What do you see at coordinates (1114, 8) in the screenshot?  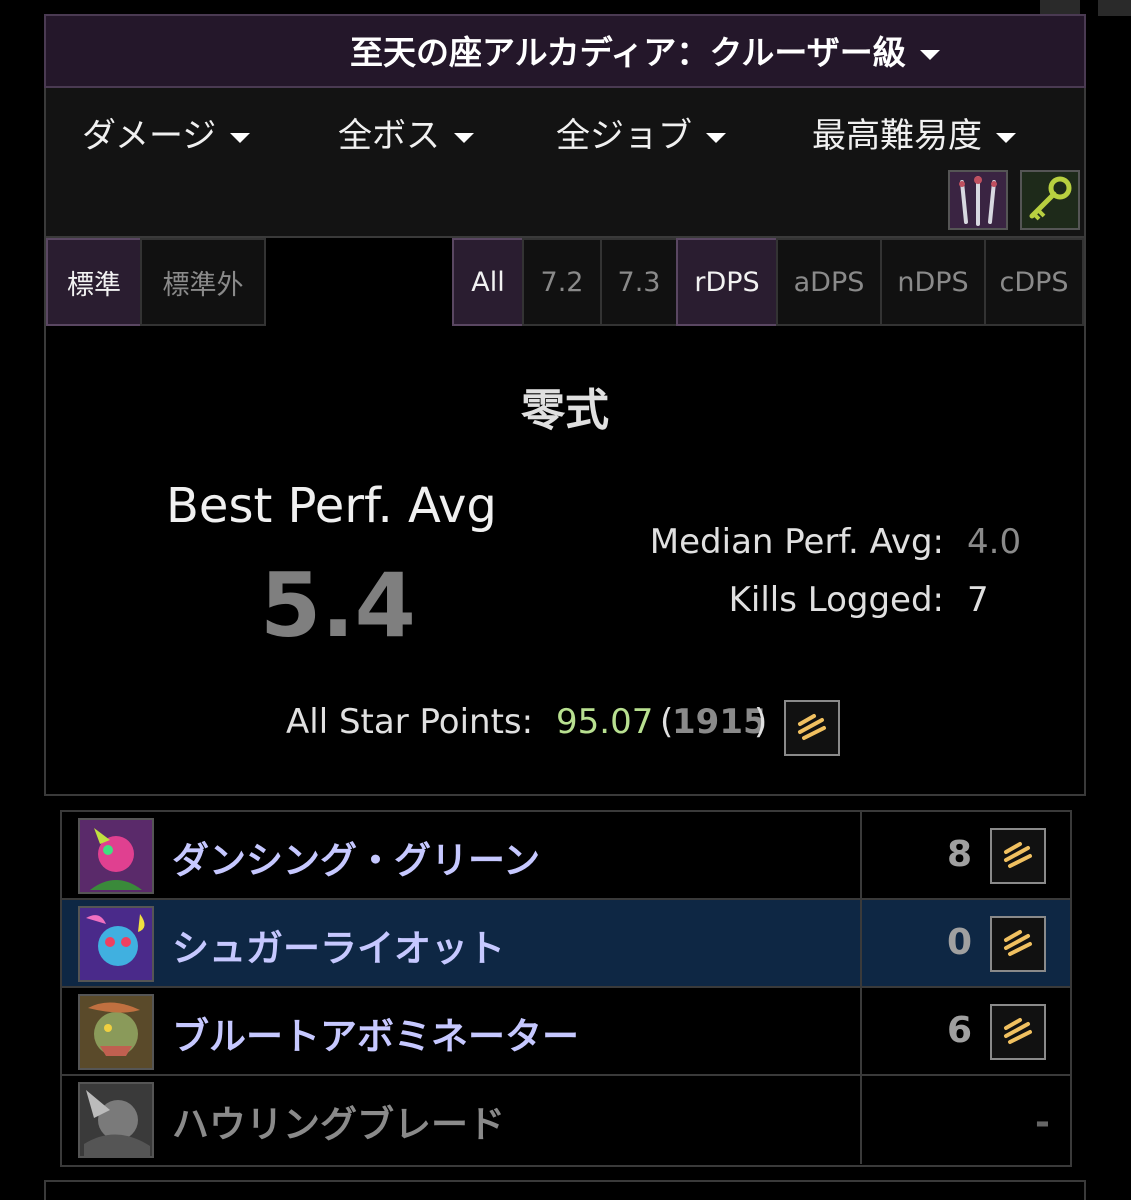 I see `top-strip-tab` at bounding box center [1114, 8].